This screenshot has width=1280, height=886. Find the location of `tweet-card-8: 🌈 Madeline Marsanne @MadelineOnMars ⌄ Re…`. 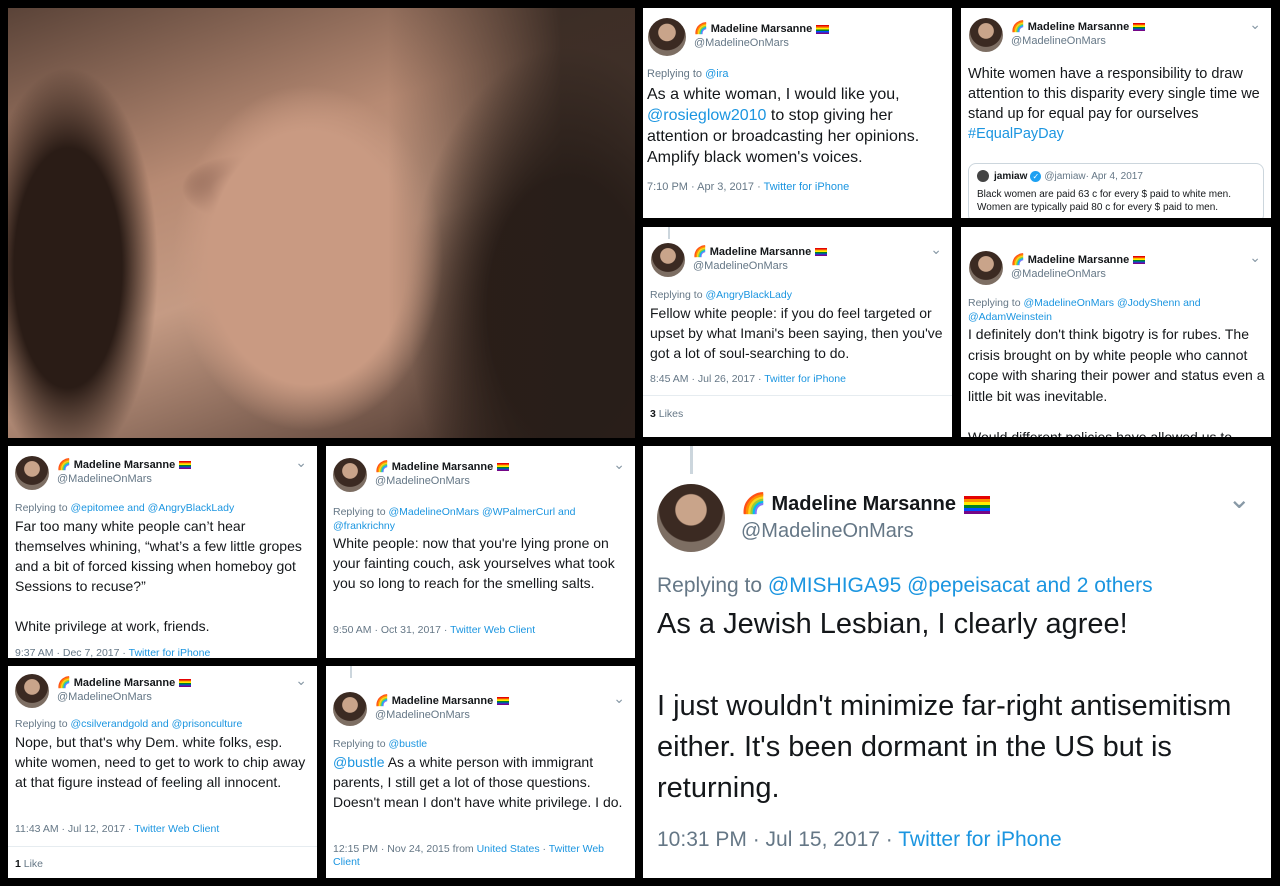

tweet-card-8: 🌈 Madeline Marsanne @MadelineOnMars ⌄ Re… is located at coordinates (480, 772).